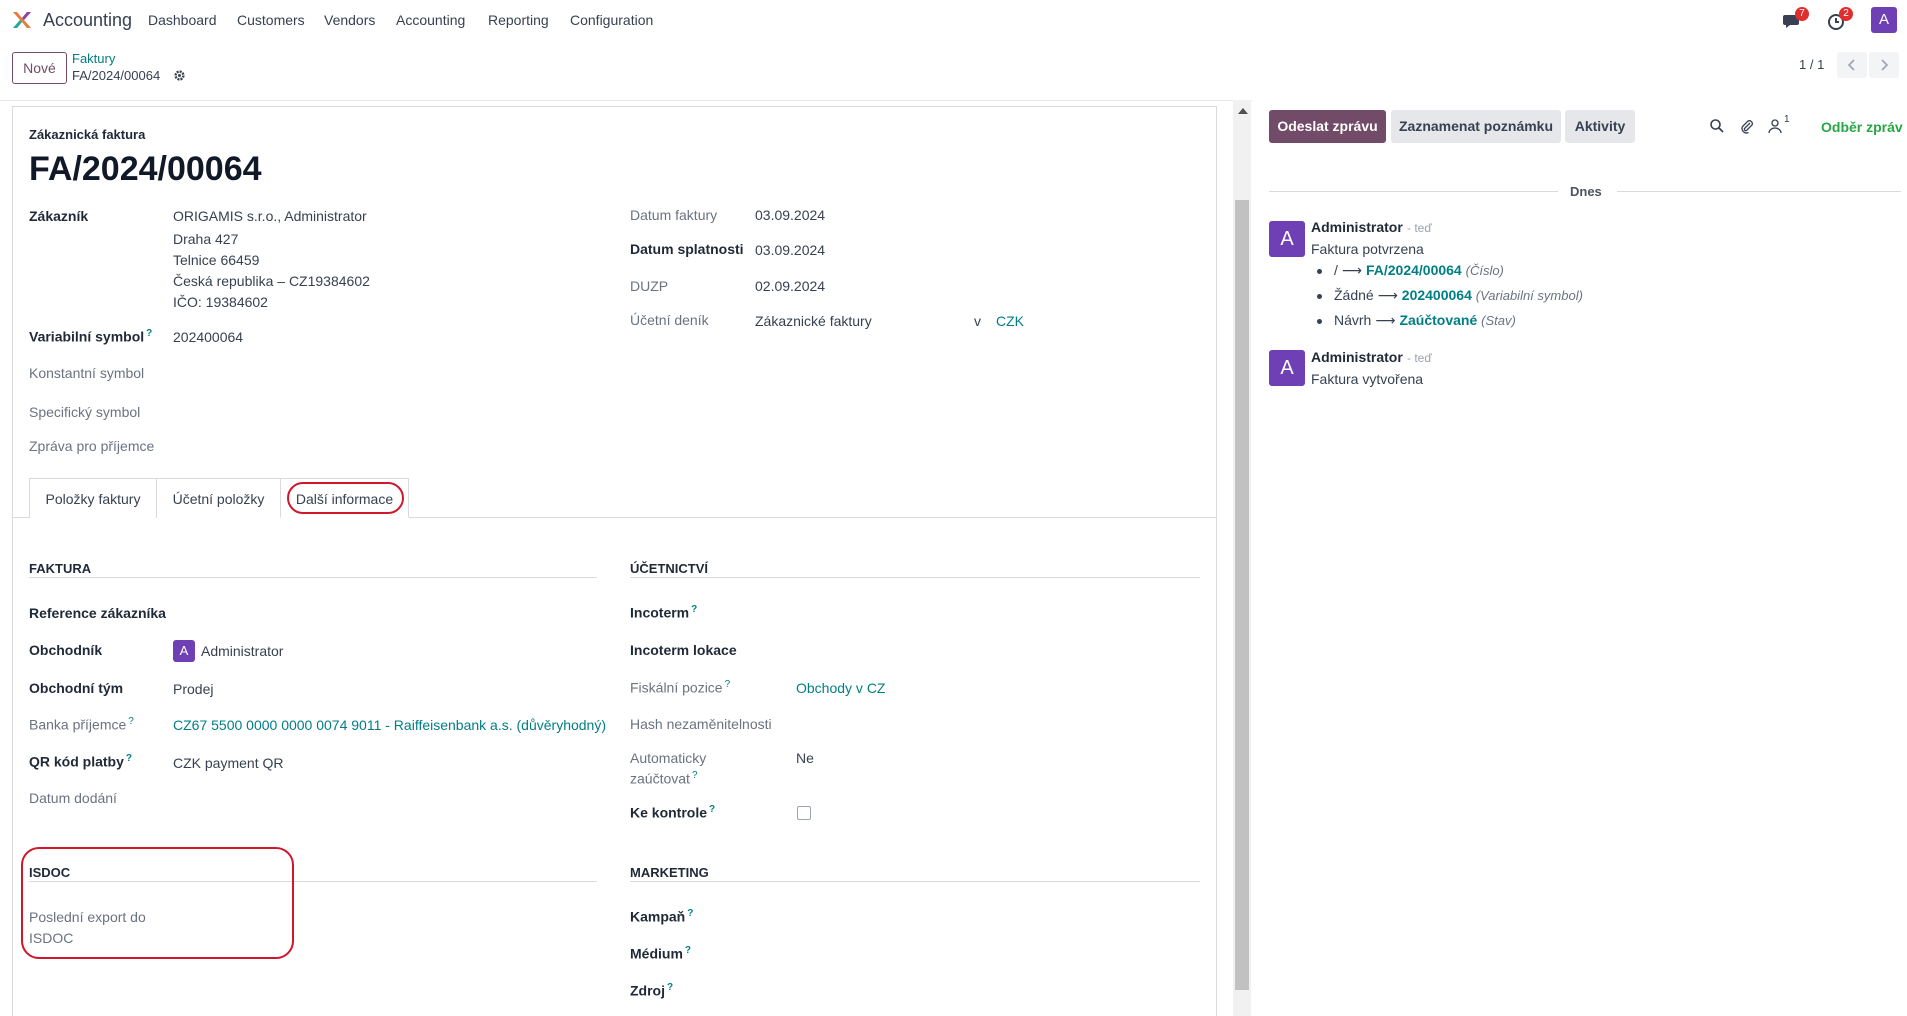  Describe the element at coordinates (1498, 320) in the screenshot. I see `change-field: (Stav)` at that location.